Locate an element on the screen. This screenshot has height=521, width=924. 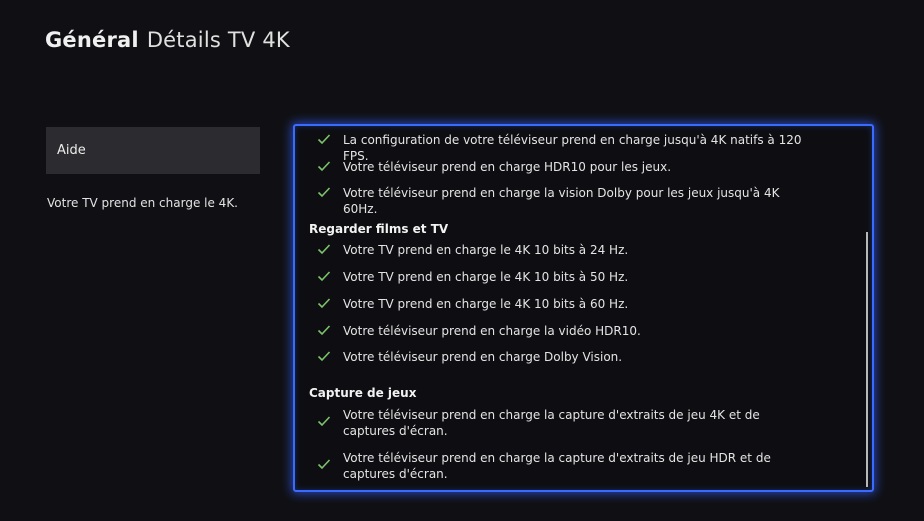
page-title: Détails TV 4K is located at coordinates (218, 40).